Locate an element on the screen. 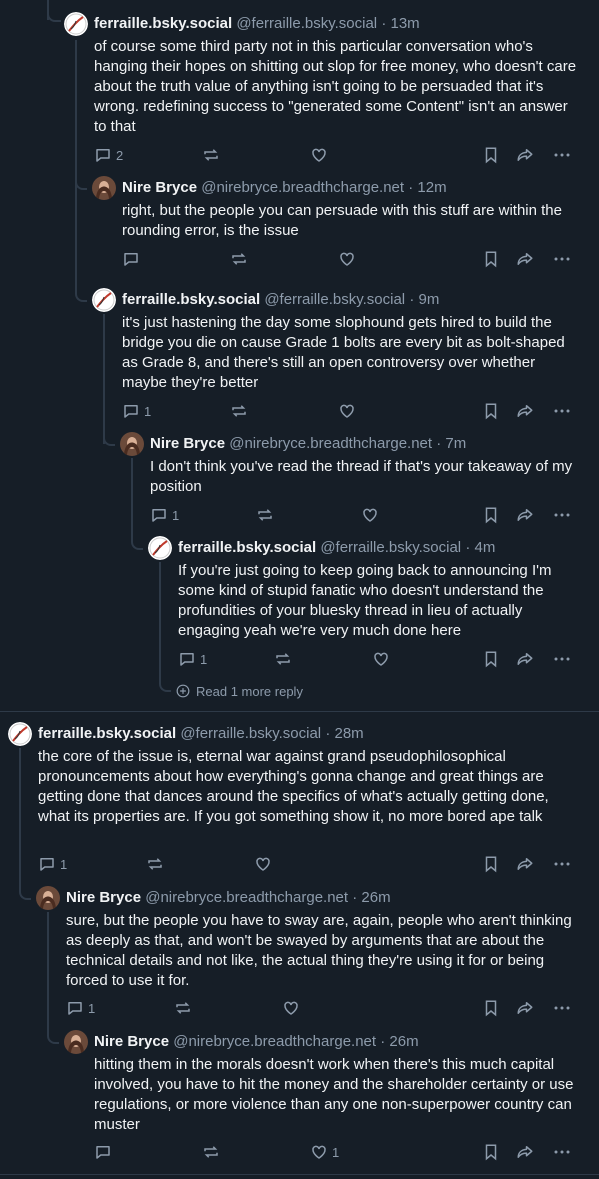 The height and width of the screenshot is (1179, 599). read-more-replies-link: Read 1 more reply is located at coordinates (239, 691).